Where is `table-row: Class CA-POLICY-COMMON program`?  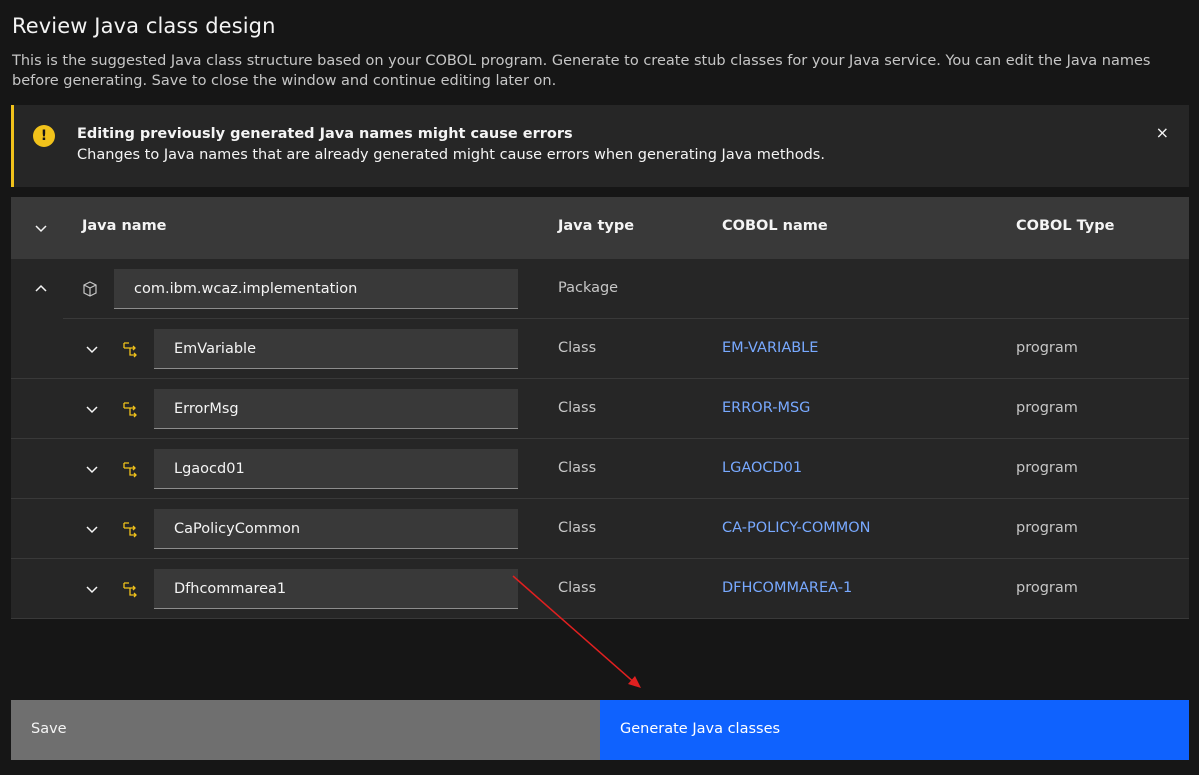 table-row: Class CA-POLICY-COMMON program is located at coordinates (600, 529).